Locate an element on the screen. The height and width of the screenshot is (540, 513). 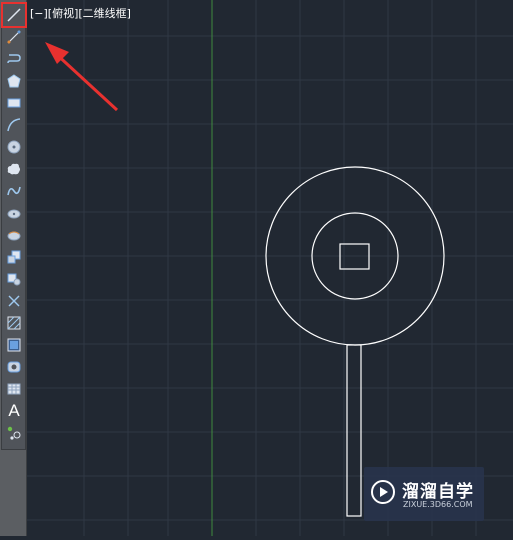
revision-cloud-icon is located at coordinates (14, 169).